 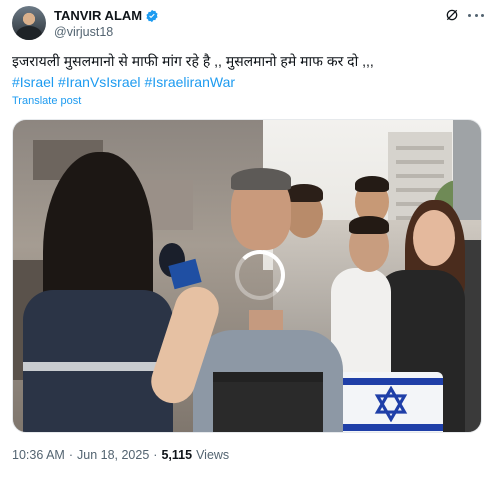 I want to click on bystander, so click(x=472, y=336).